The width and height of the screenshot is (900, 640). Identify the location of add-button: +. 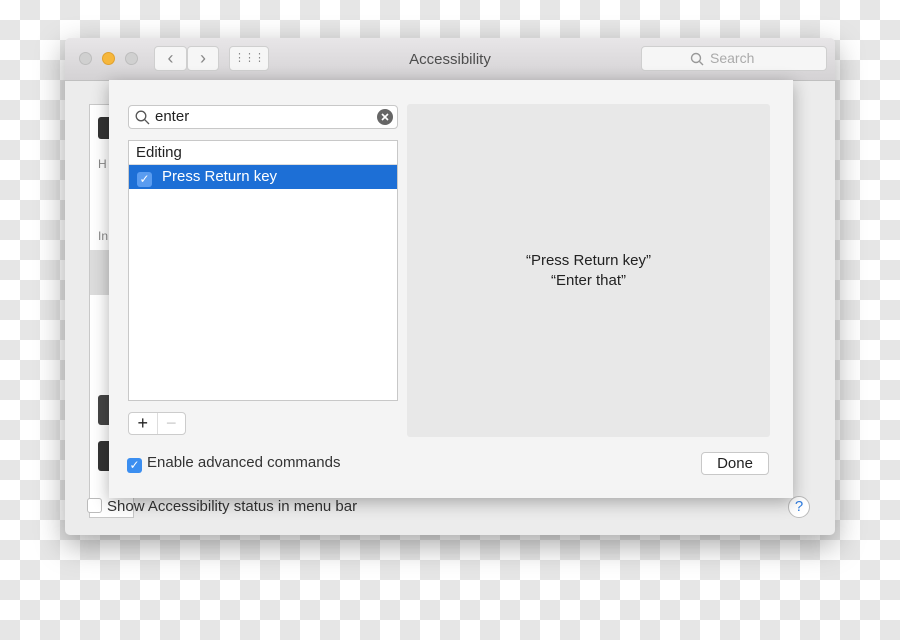
(143, 423).